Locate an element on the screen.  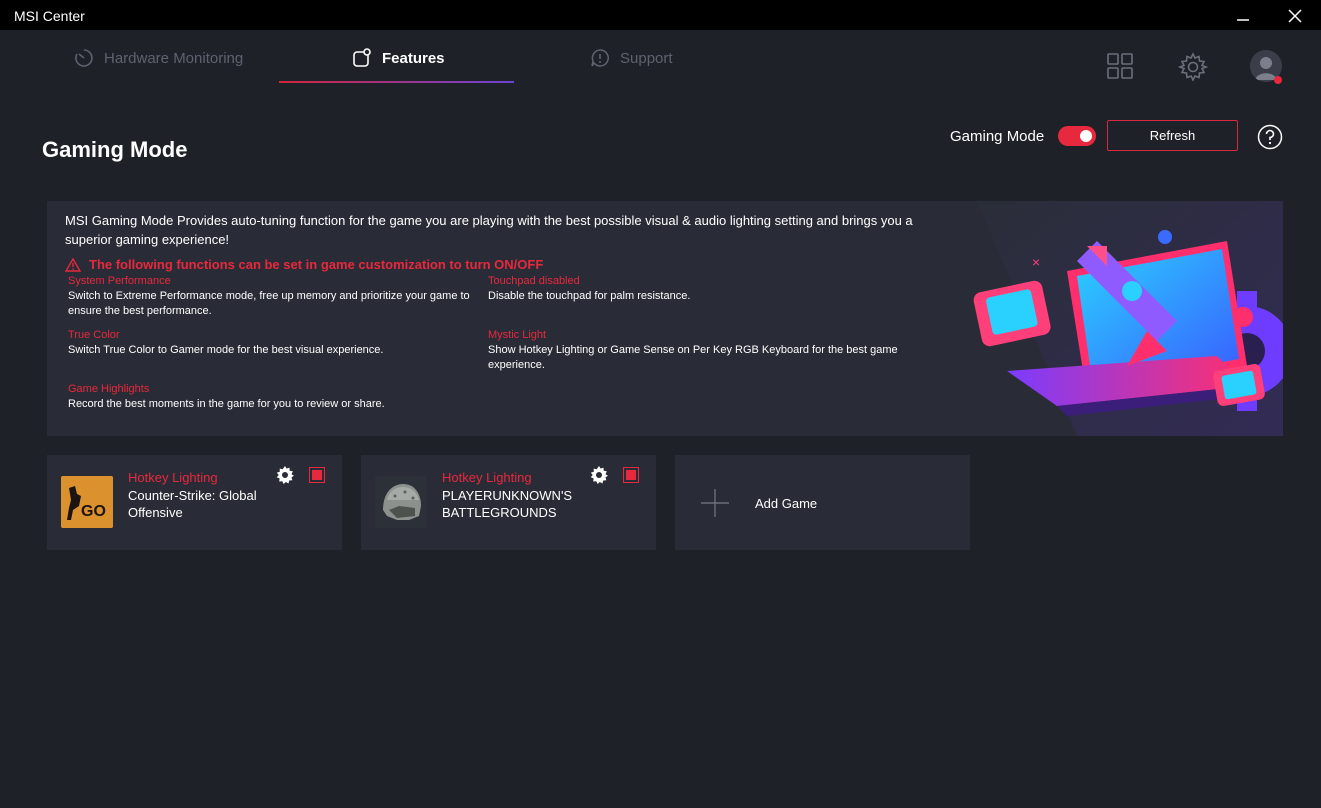
csgo-icon: GO is located at coordinates (87, 502).